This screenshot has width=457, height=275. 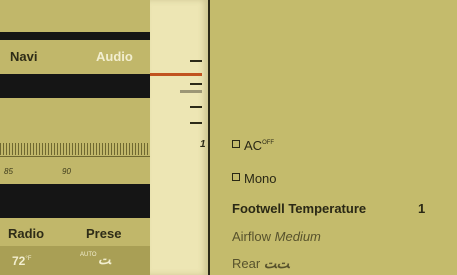 What do you see at coordinates (26, 233) in the screenshot?
I see `radio-button: Radio` at bounding box center [26, 233].